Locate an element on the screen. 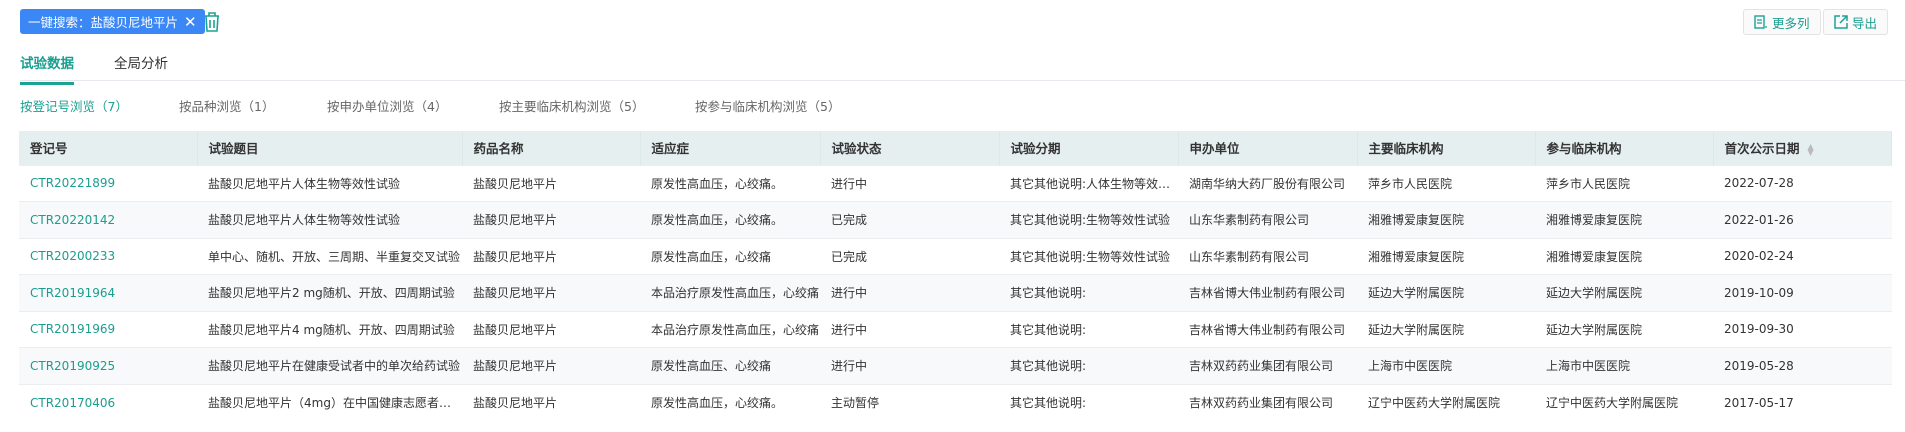  header-label: 首次公示日期 is located at coordinates (1762, 149).